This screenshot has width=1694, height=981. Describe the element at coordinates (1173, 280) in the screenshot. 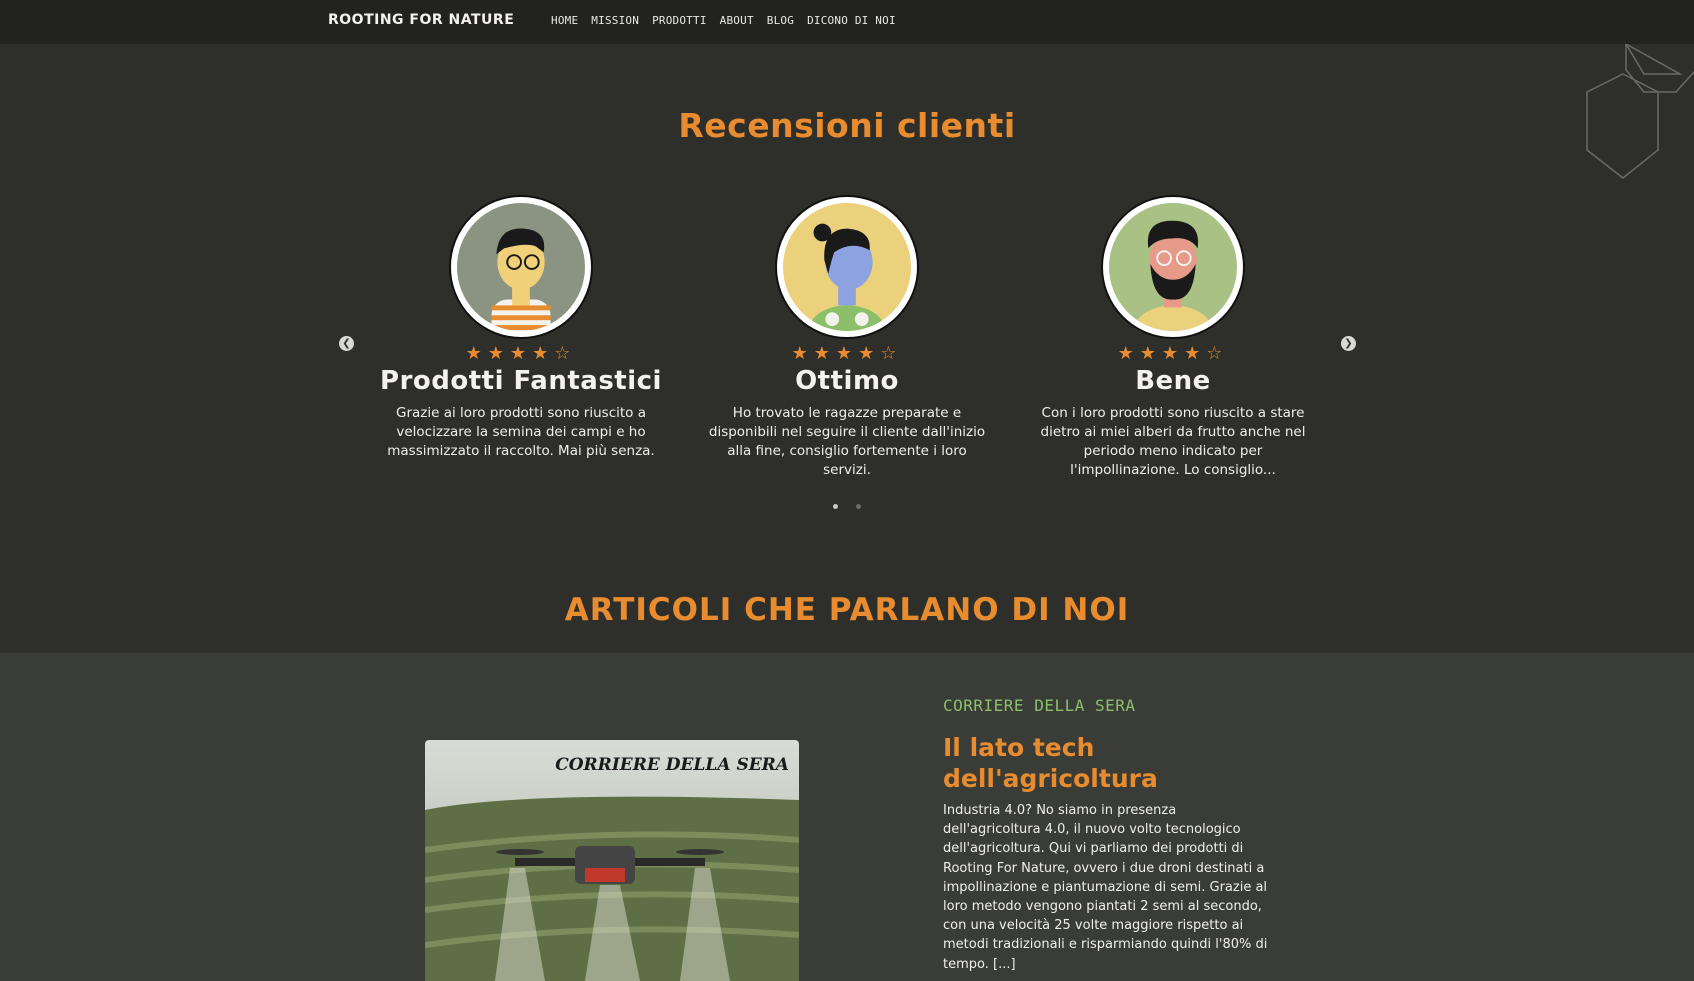

I see `bearded-man-avatar-icon` at that location.